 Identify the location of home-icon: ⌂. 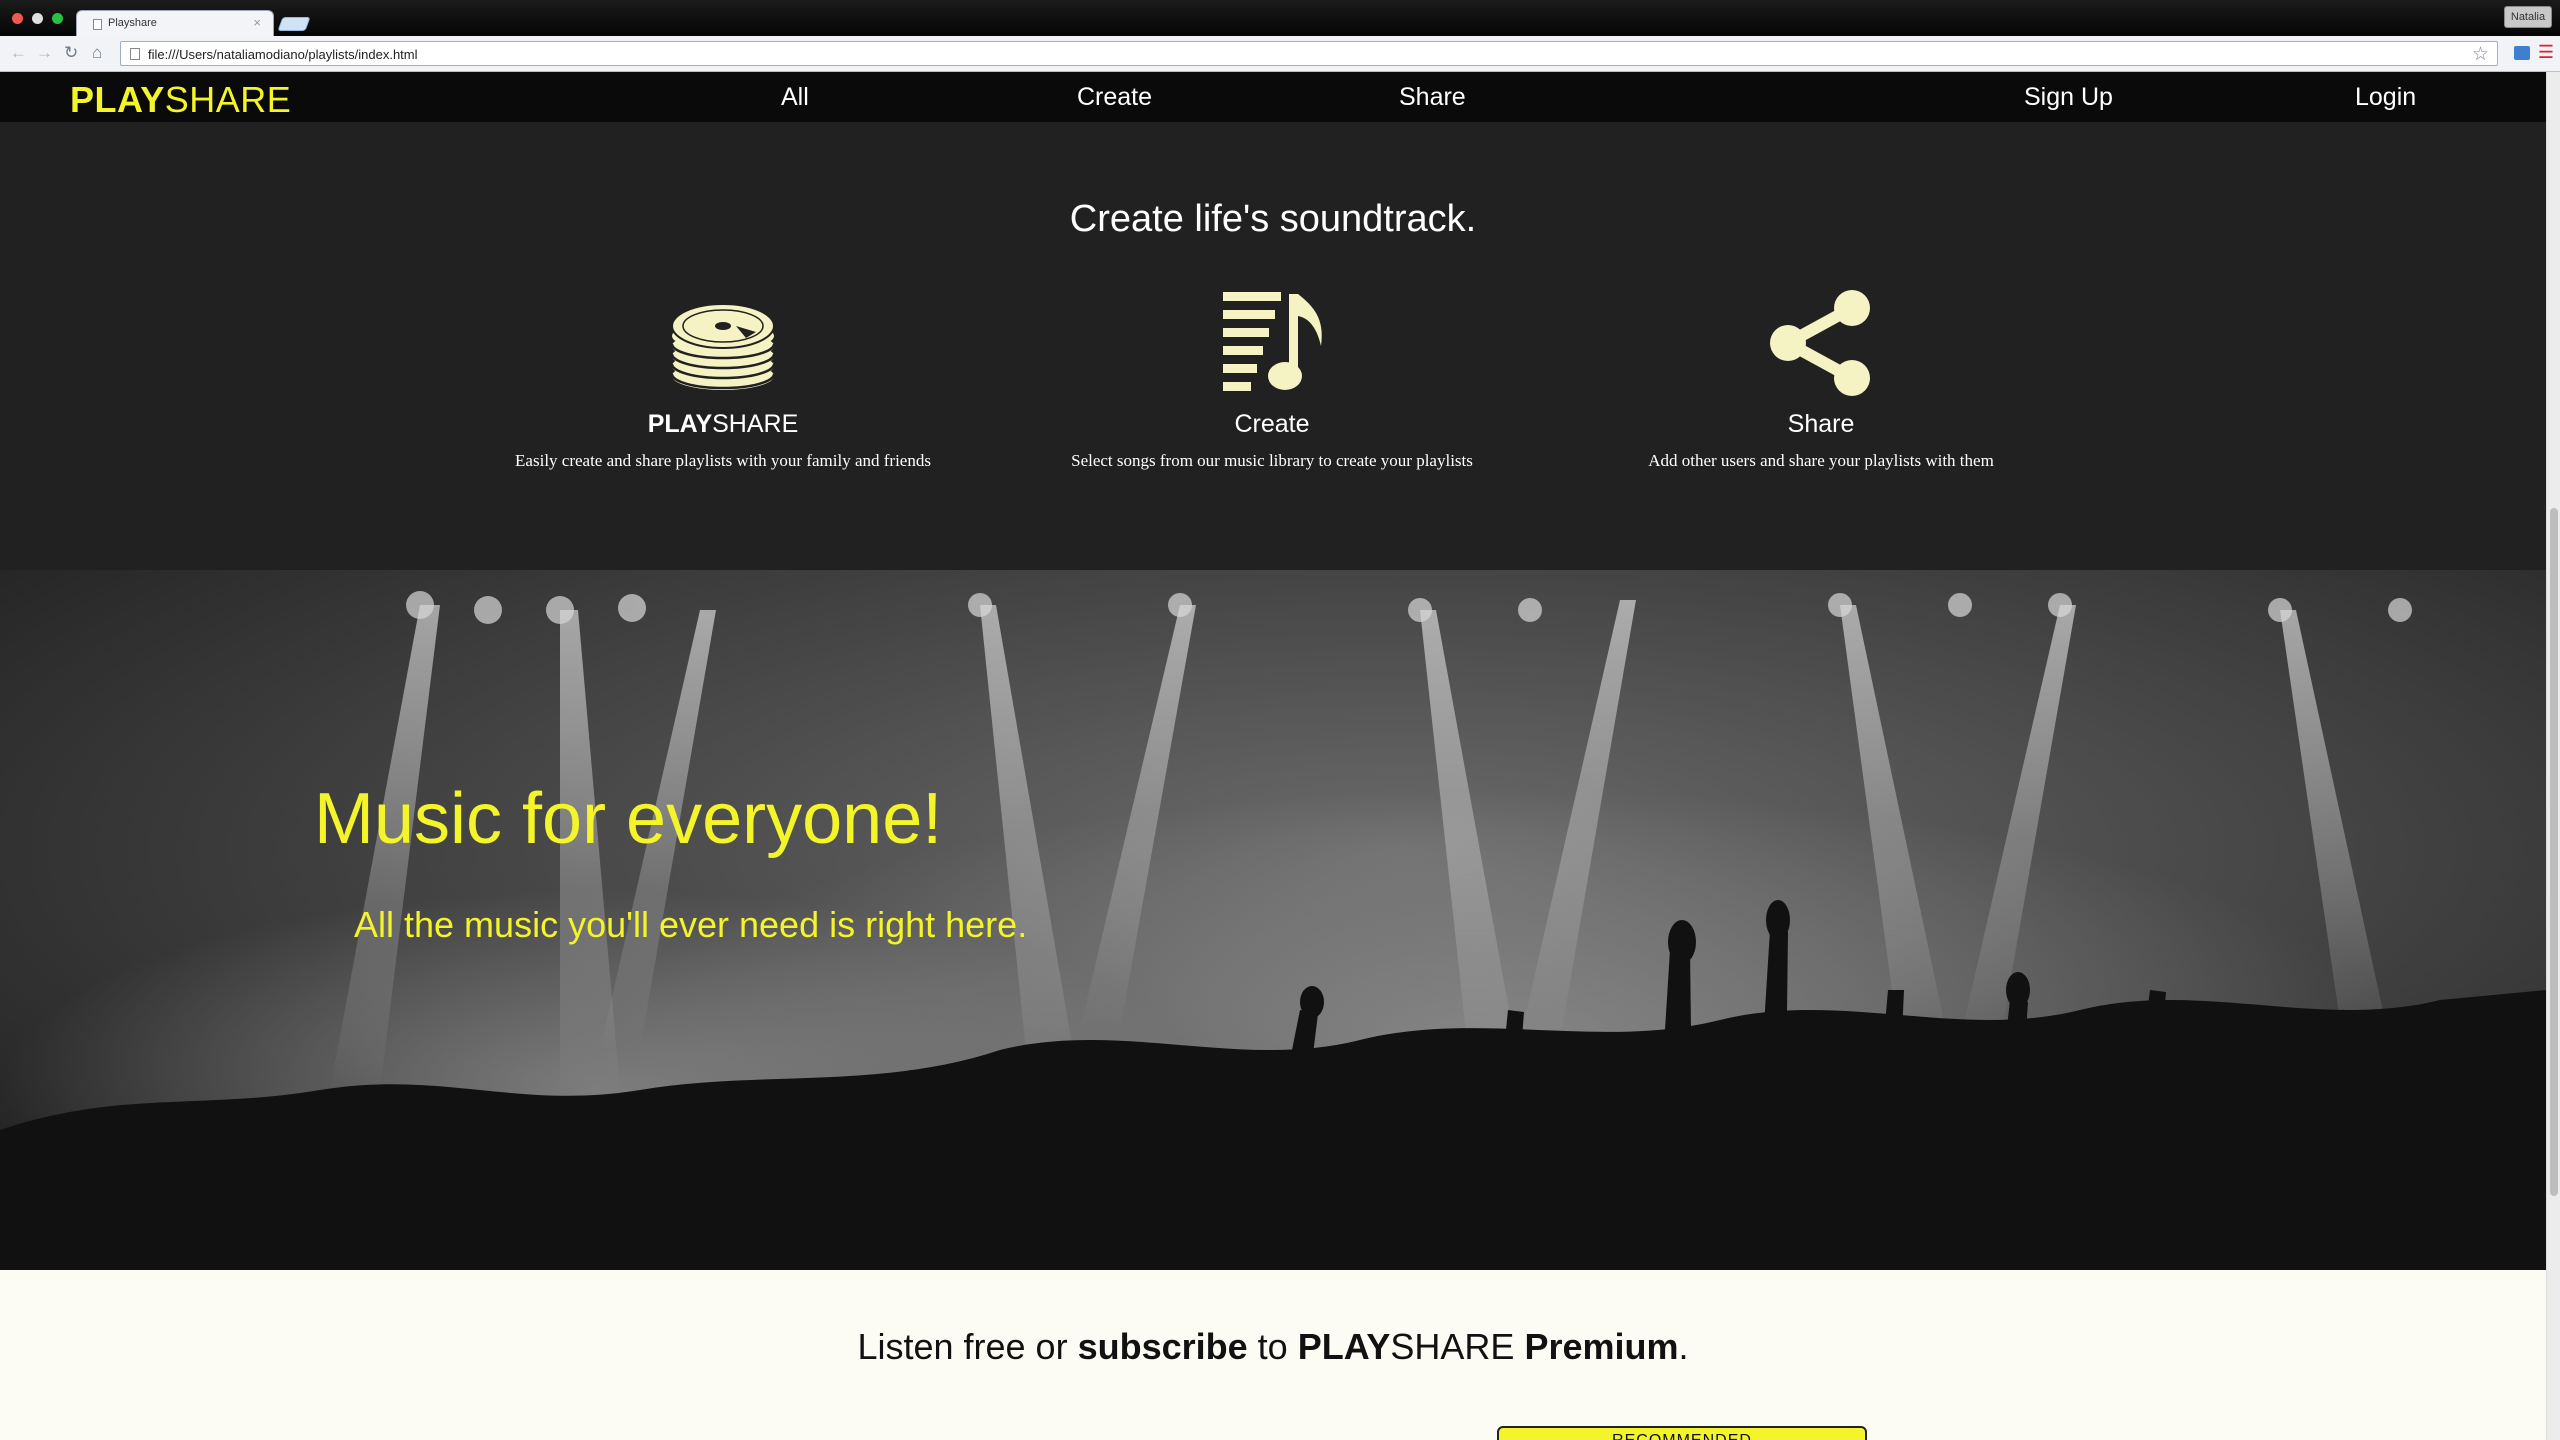
(97, 53).